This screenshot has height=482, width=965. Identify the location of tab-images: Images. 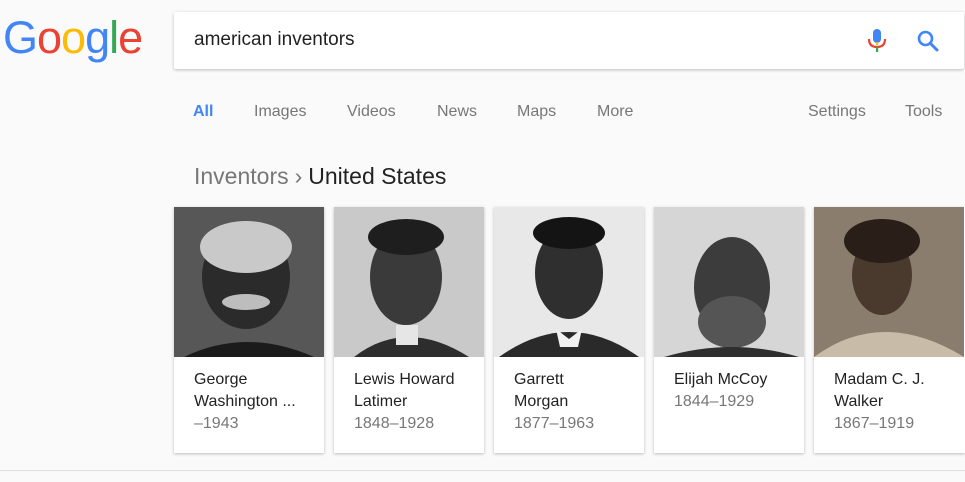
(280, 112).